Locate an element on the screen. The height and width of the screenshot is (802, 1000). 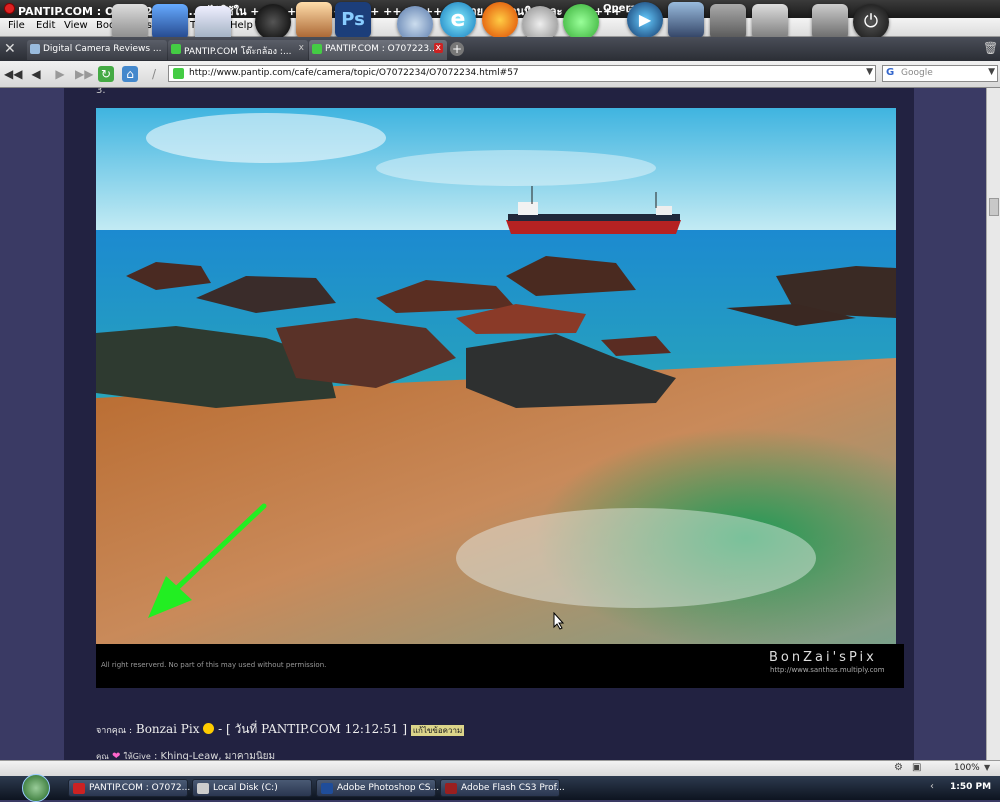
green-arrow-annotation is located at coordinates (205, 558).